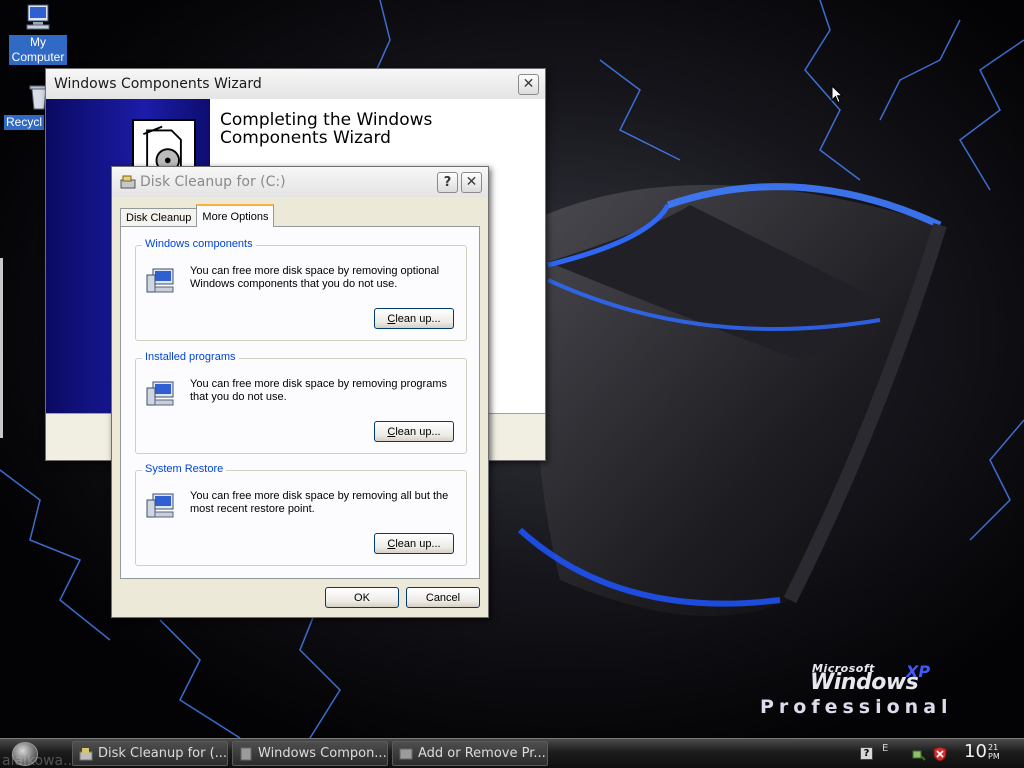  I want to click on disk-cleanup-titlebar: Disk Cleanup for (C:) ? ✕, so click(300, 182).